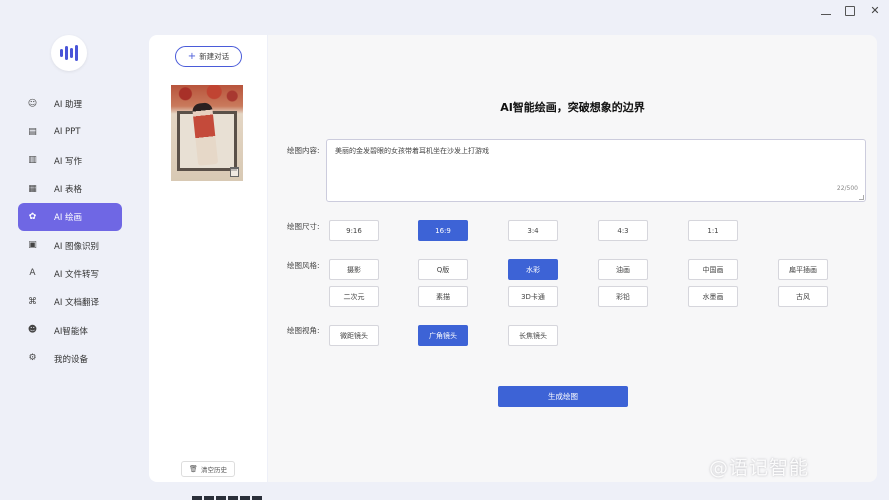 Image resolution: width=889 pixels, height=500 pixels. Describe the element at coordinates (875, 11) in the screenshot. I see `close-button: ✕` at that location.